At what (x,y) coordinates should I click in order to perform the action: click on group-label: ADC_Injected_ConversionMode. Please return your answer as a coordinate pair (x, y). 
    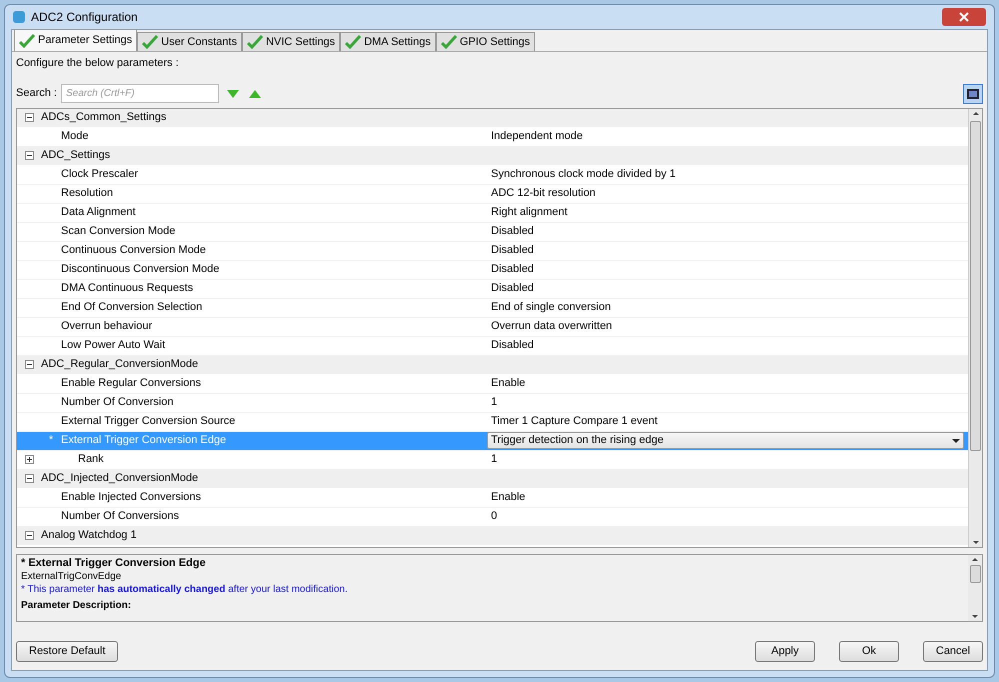
    Looking at the image, I should click on (119, 478).